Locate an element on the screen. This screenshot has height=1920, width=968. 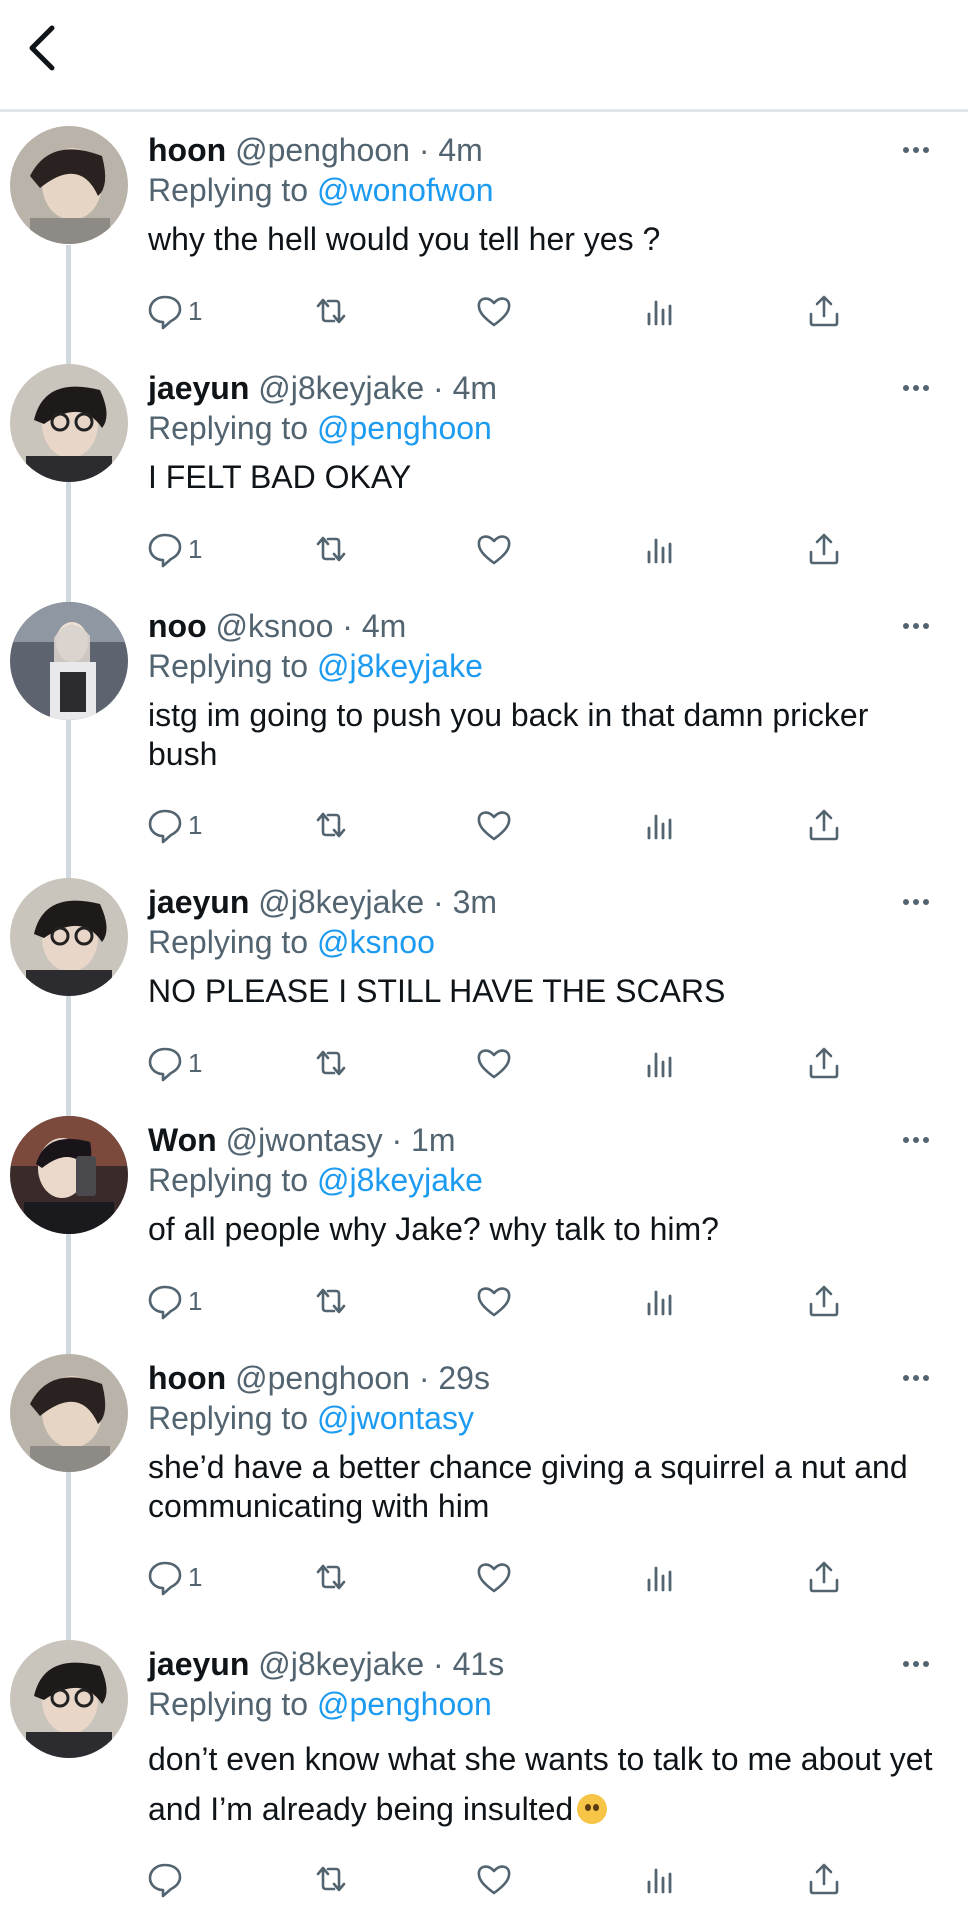
tweet-actions: 1 is located at coordinates (484, 1063).